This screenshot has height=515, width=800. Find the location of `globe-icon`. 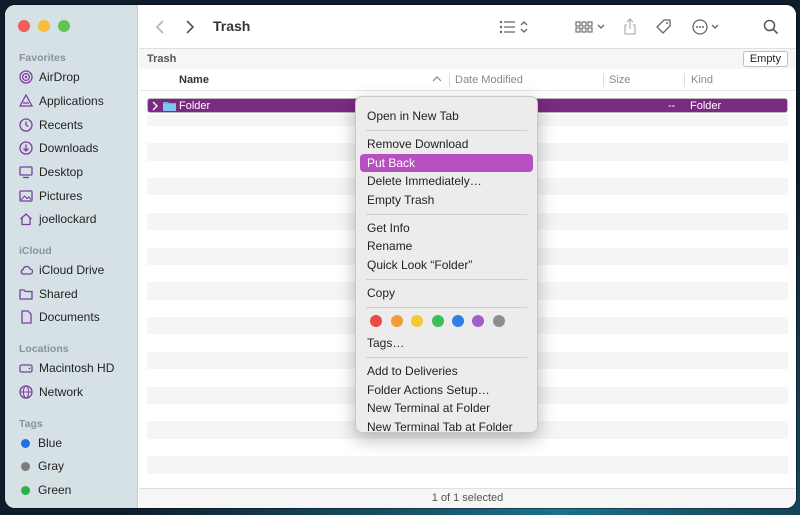

globe-icon is located at coordinates (26, 392).